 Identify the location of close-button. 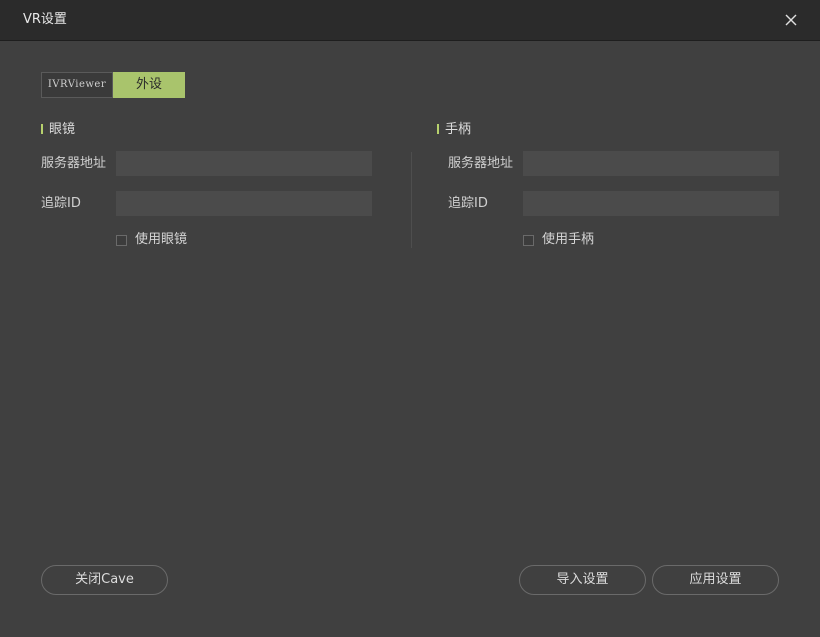
(791, 20).